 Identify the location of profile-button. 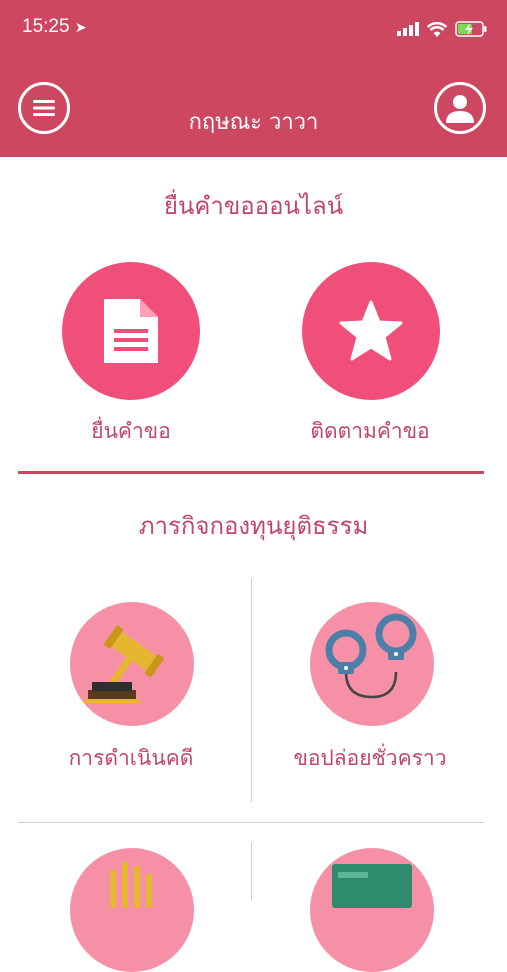
(460, 108).